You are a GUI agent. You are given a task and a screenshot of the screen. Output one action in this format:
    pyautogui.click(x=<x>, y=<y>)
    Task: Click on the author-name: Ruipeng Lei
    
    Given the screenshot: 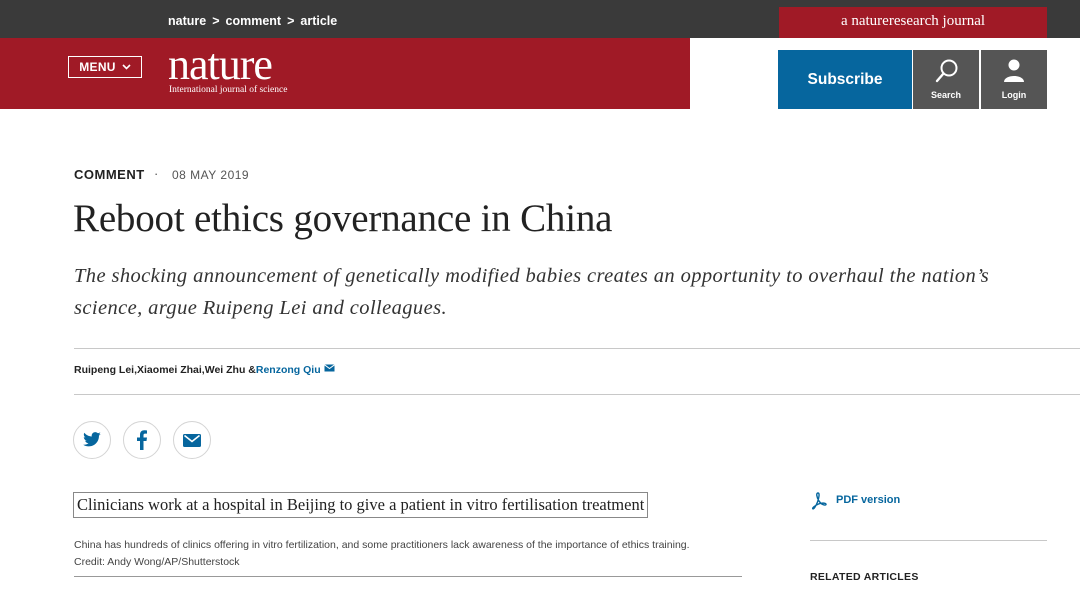 What is the action you would take?
    pyautogui.click(x=104, y=370)
    